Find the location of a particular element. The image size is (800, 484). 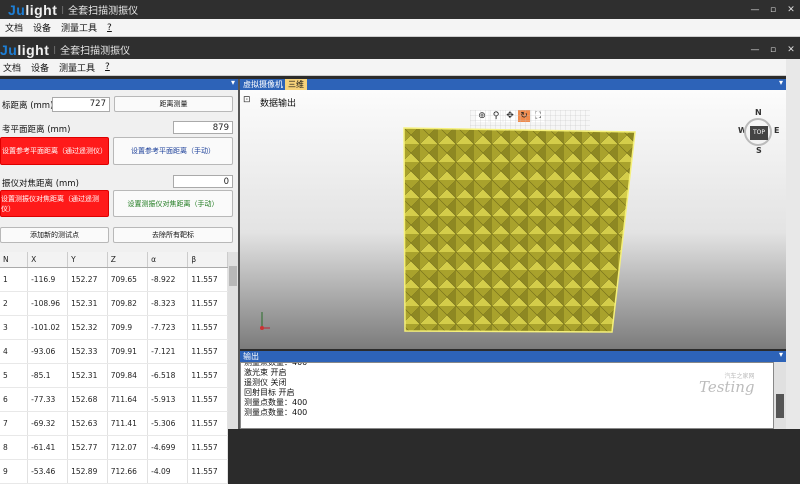

outer-title-bar: Julight | 全套扫描测振仪 — ▫ ✕ is located at coordinates (400, 9).